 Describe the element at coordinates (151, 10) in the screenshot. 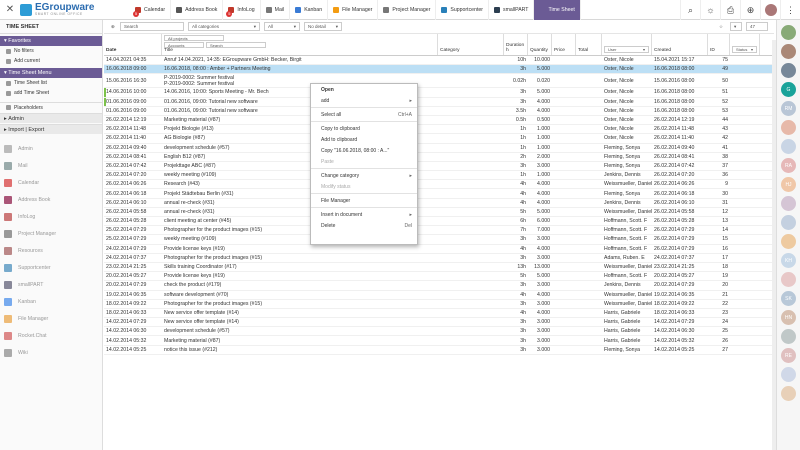

I see `tab-calendar: Calendar 5` at that location.